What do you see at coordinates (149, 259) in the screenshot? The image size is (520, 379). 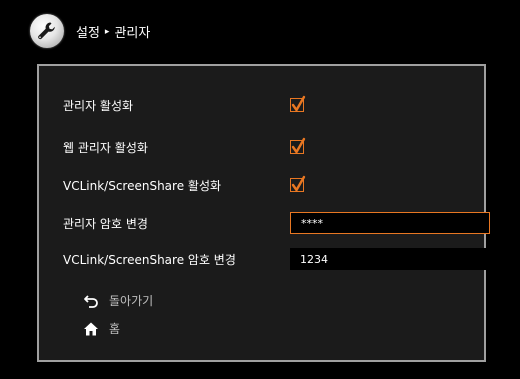 I see `vclink-password-label: VCLink/ScreenShare 암호 변경` at bounding box center [149, 259].